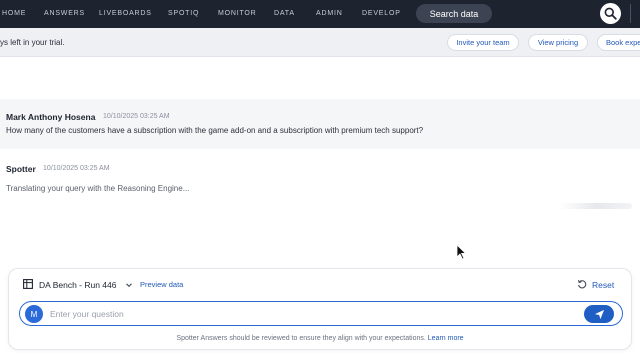  I want to click on send-button, so click(599, 314).